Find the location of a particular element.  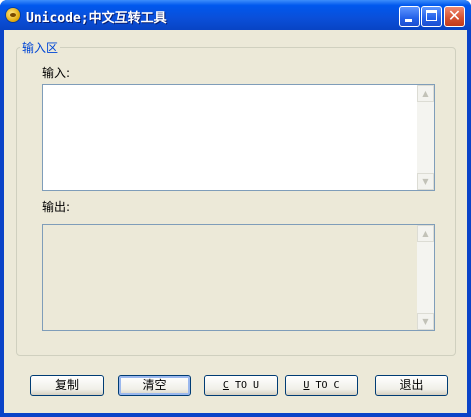

close-icon: ✕ is located at coordinates (454, 15).